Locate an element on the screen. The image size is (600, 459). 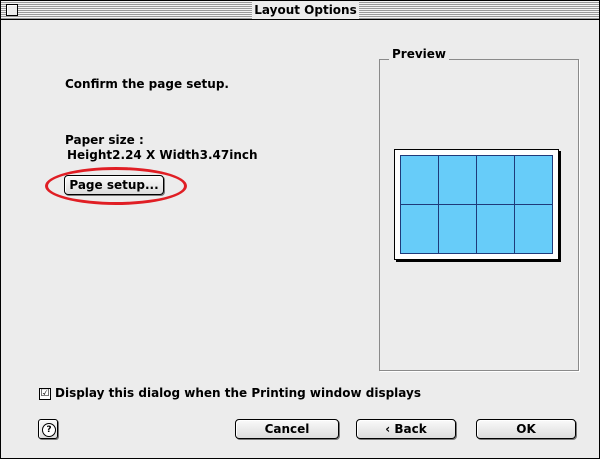
cancel-button: Cancel is located at coordinates (287, 429).